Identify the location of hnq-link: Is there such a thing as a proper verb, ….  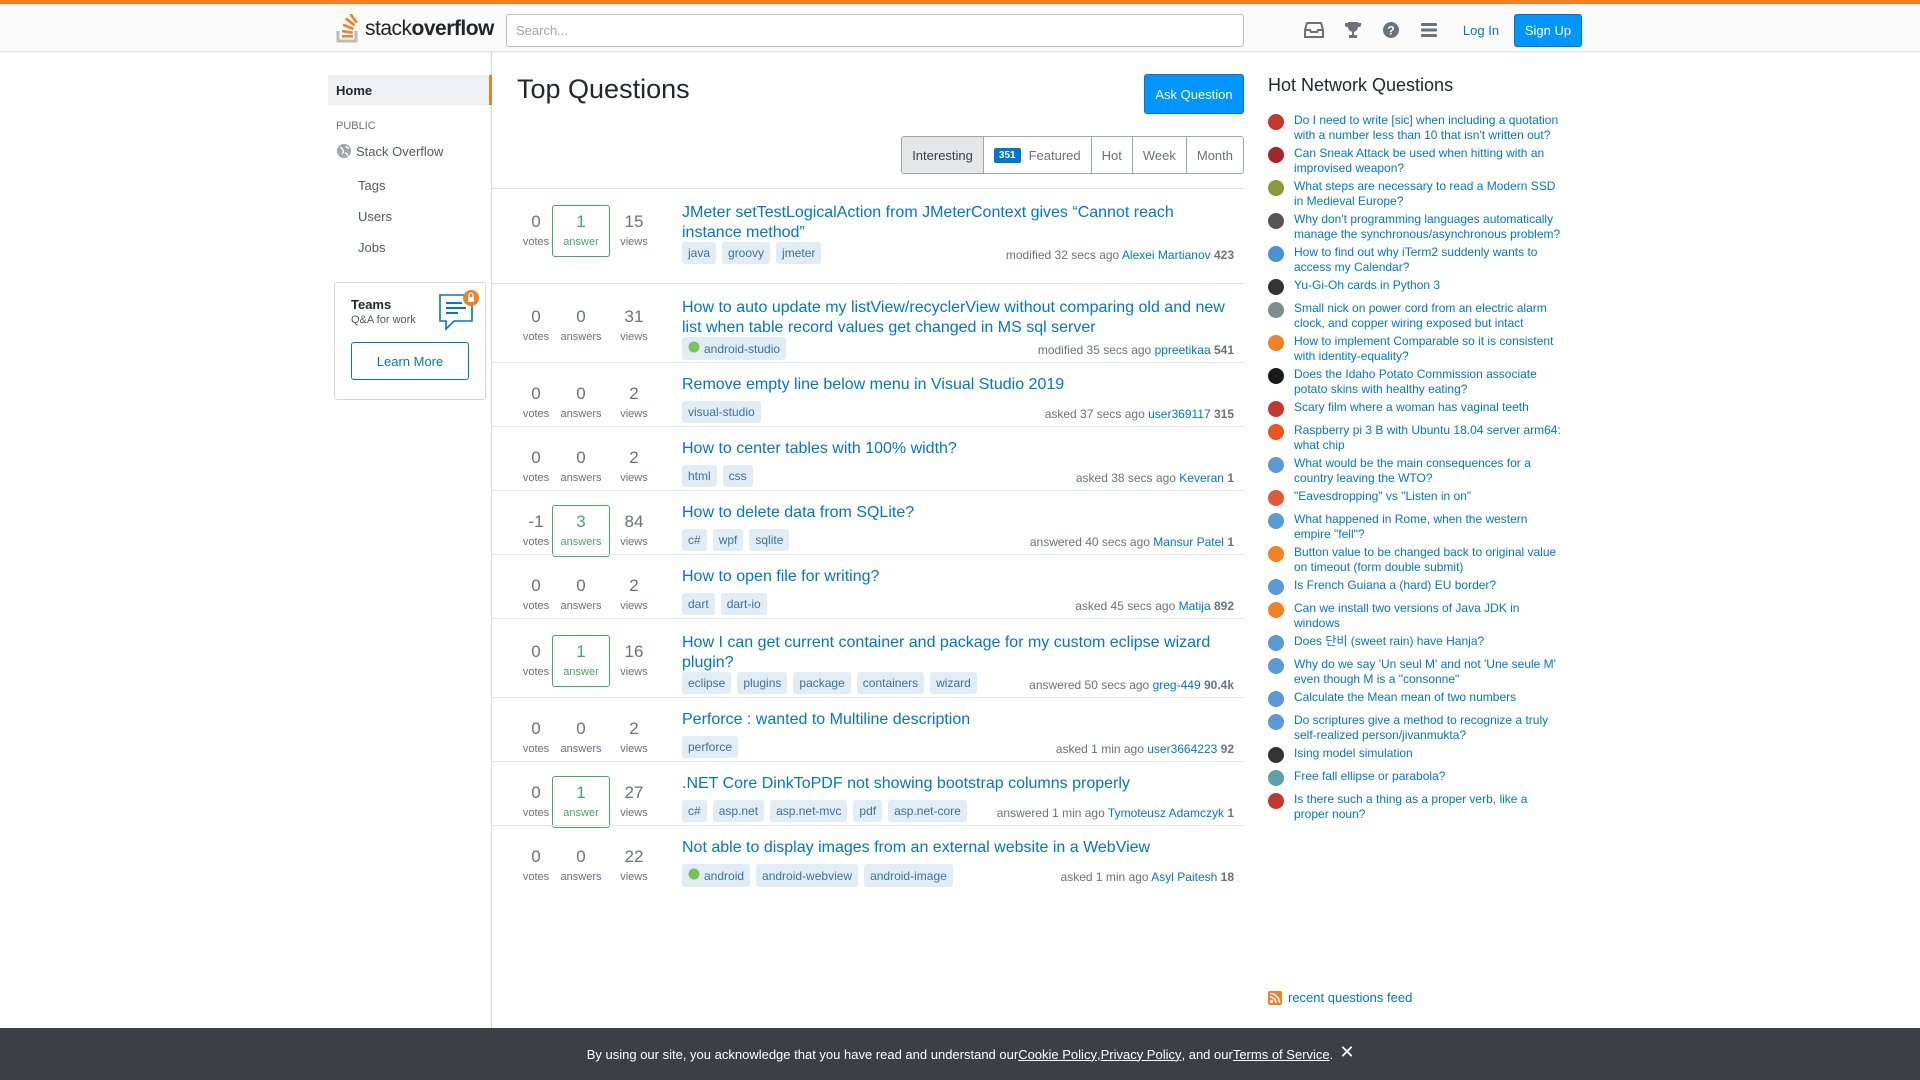
(1429, 807).